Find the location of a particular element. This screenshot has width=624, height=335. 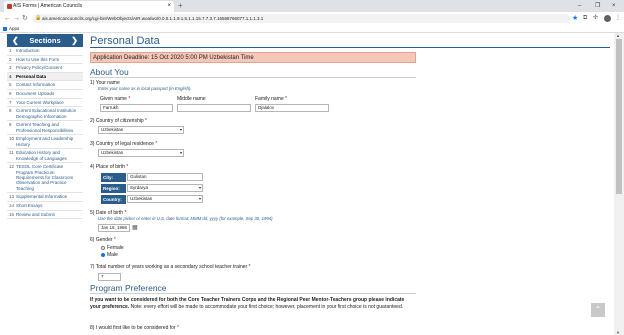

back-icon: ← is located at coordinates (7, 18).